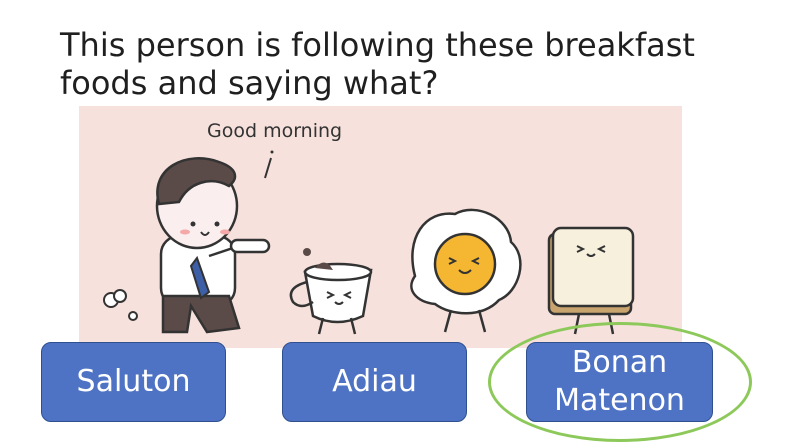  Describe the element at coordinates (591, 280) in the screenshot. I see `toast-figure` at that location.